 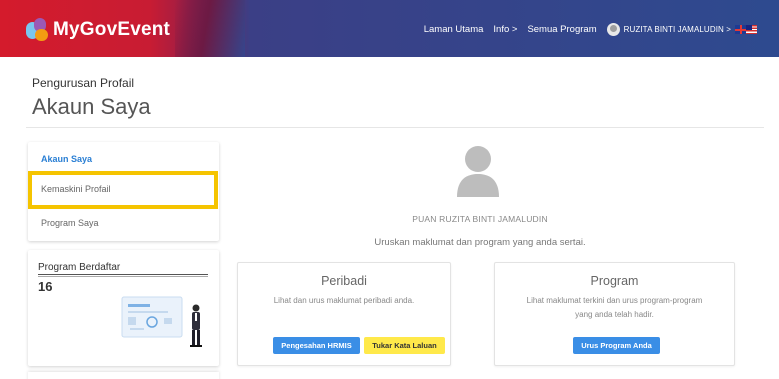 I want to click on registered-programs-card: Program Berdaftar 16, so click(x=123, y=308).